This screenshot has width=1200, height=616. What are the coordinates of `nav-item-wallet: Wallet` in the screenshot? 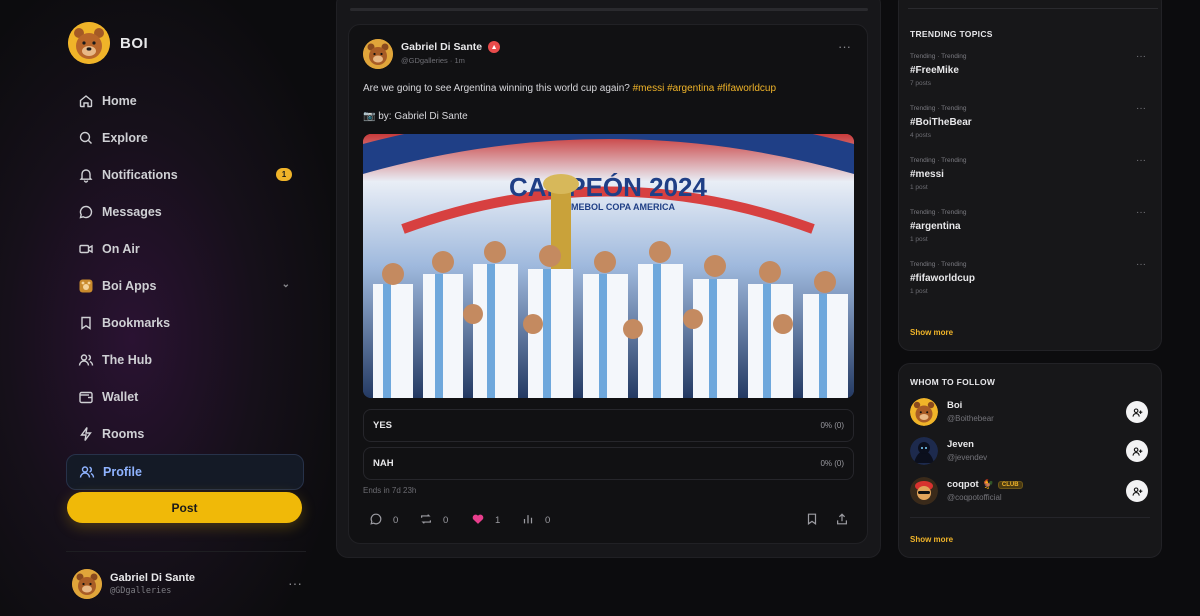 It's located at (185, 396).